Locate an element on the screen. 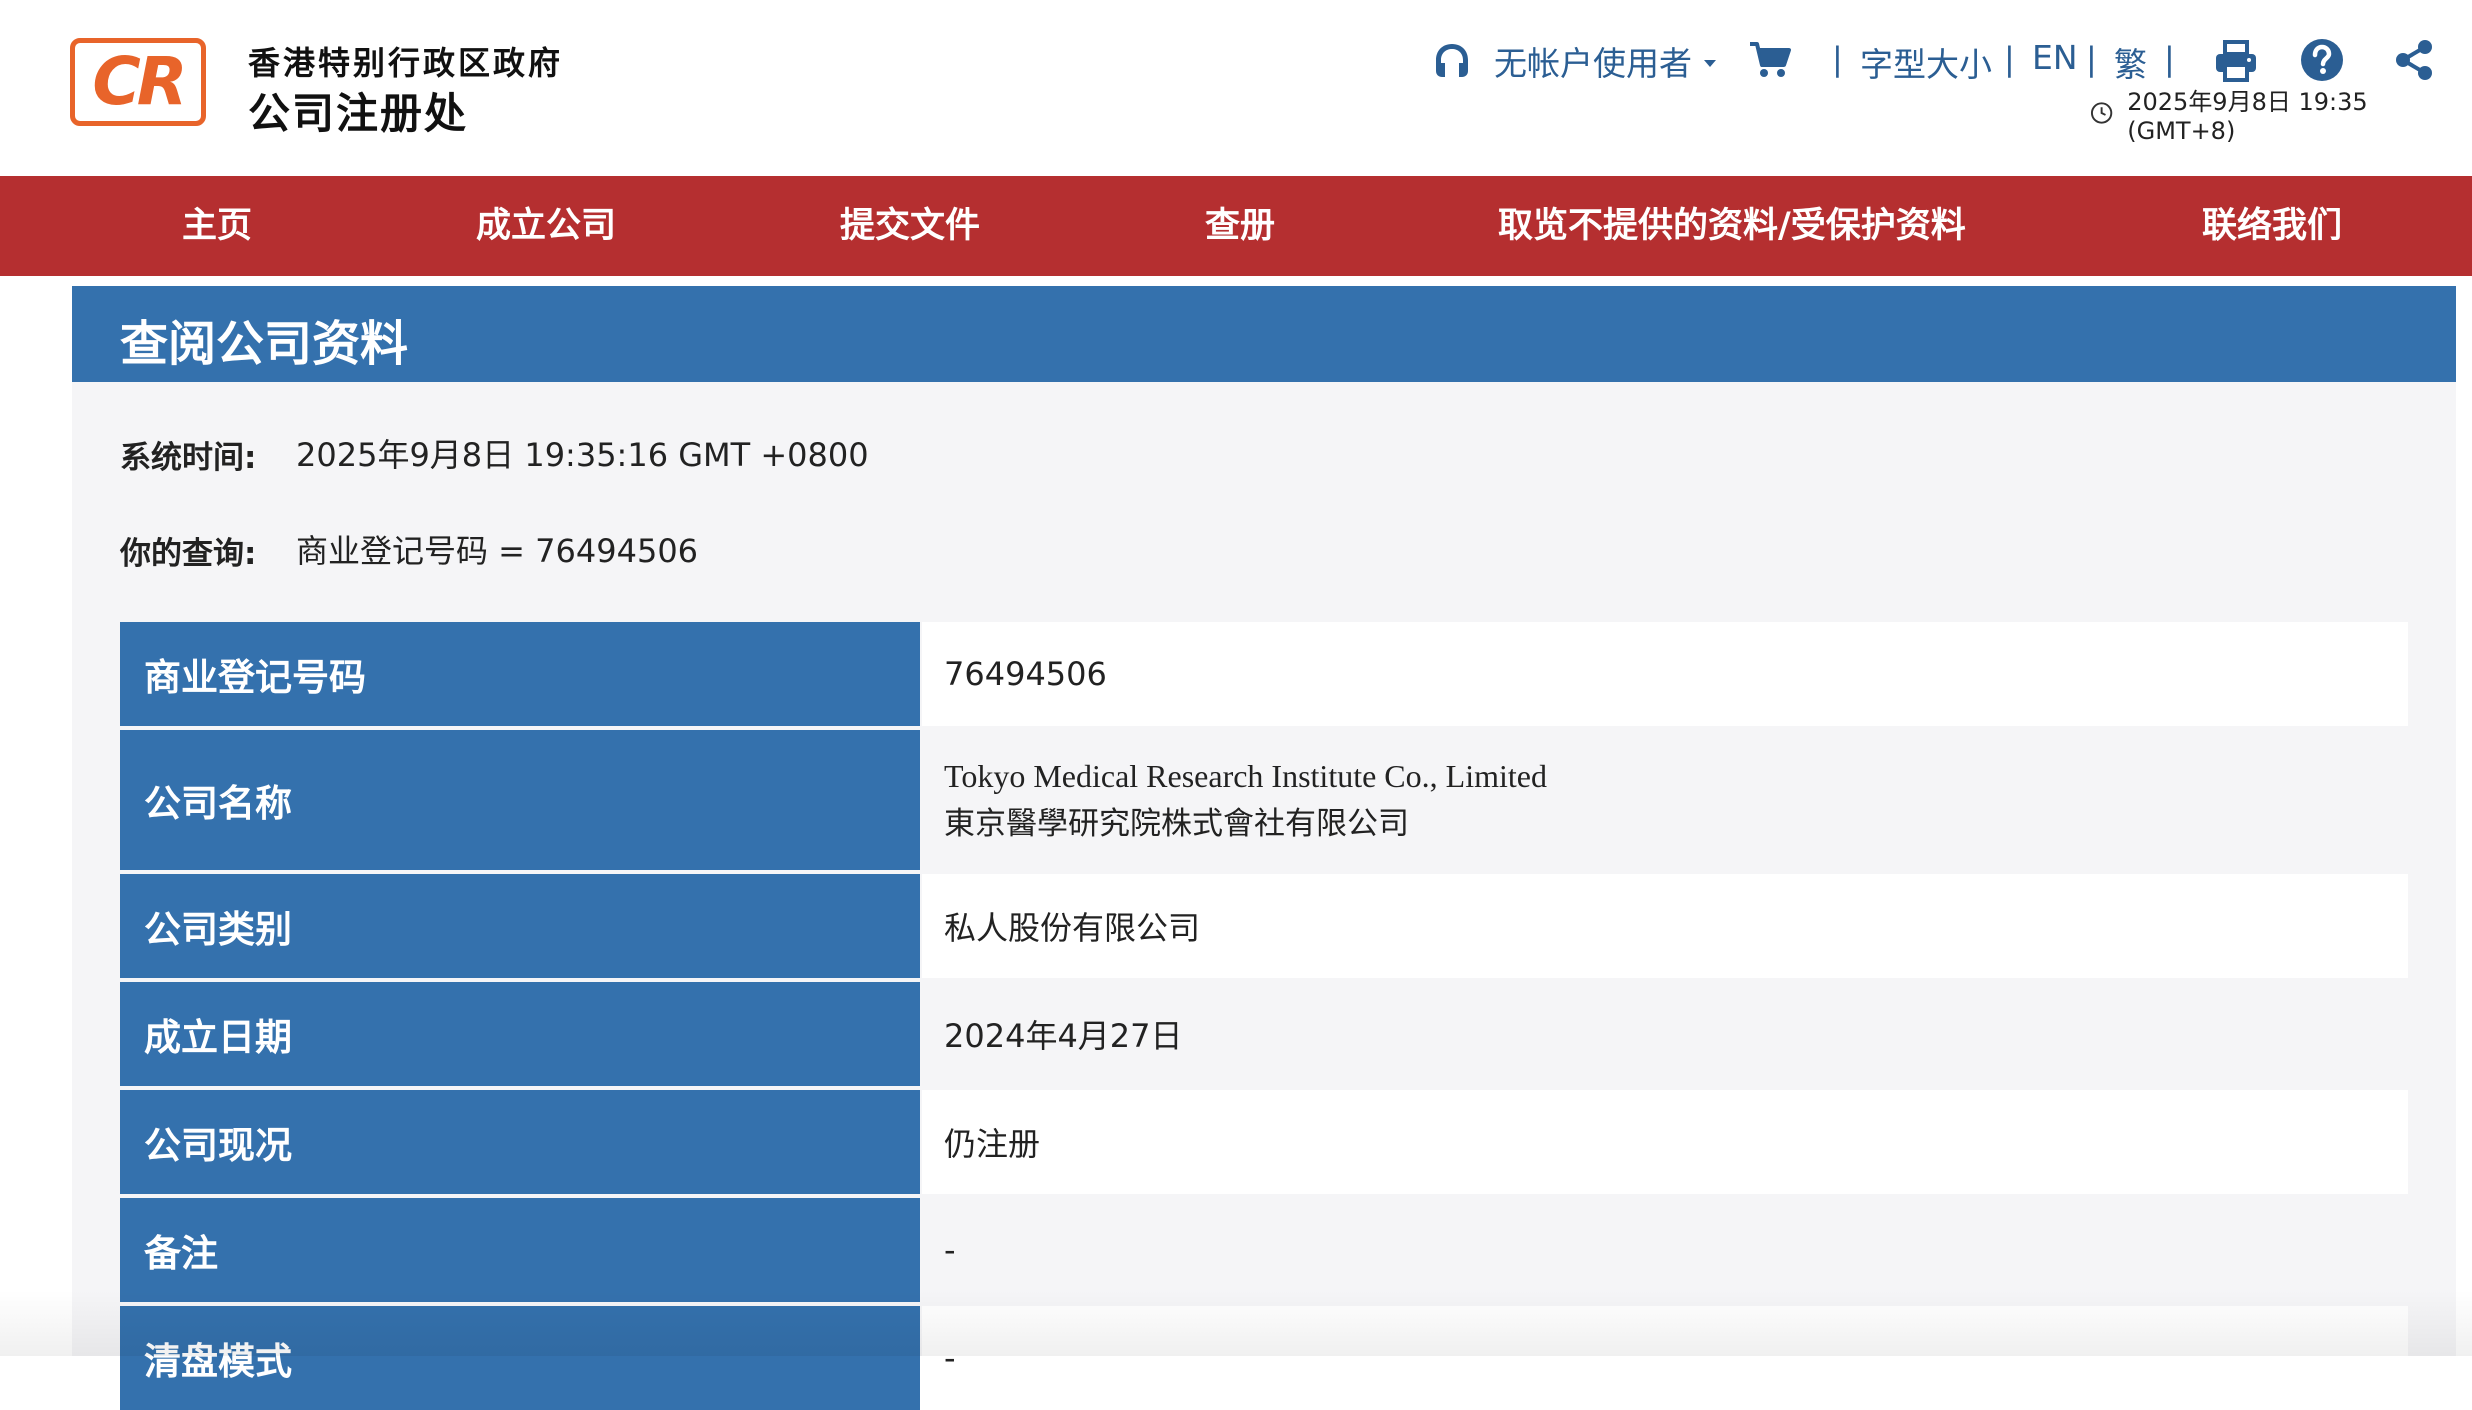 The height and width of the screenshot is (1410, 2472). query-value: 商业登记号码 = 76494506 is located at coordinates (497, 551).